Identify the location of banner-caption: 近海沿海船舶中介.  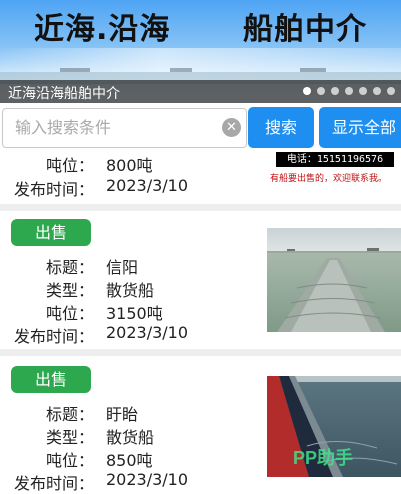
(64, 94).